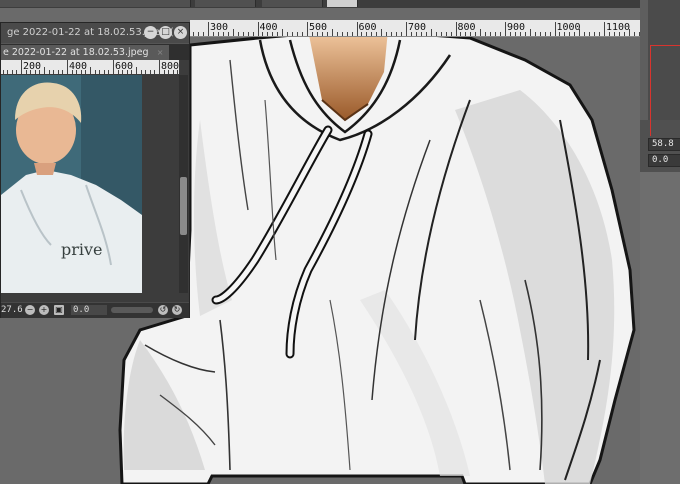  Describe the element at coordinates (76, 52) in the screenshot. I see `tab-label: e 2022-01-22 at 18.02.53.jpeg` at that location.